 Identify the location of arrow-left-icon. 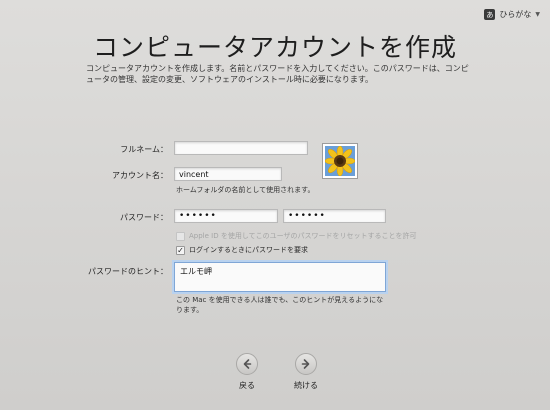
(247, 364).